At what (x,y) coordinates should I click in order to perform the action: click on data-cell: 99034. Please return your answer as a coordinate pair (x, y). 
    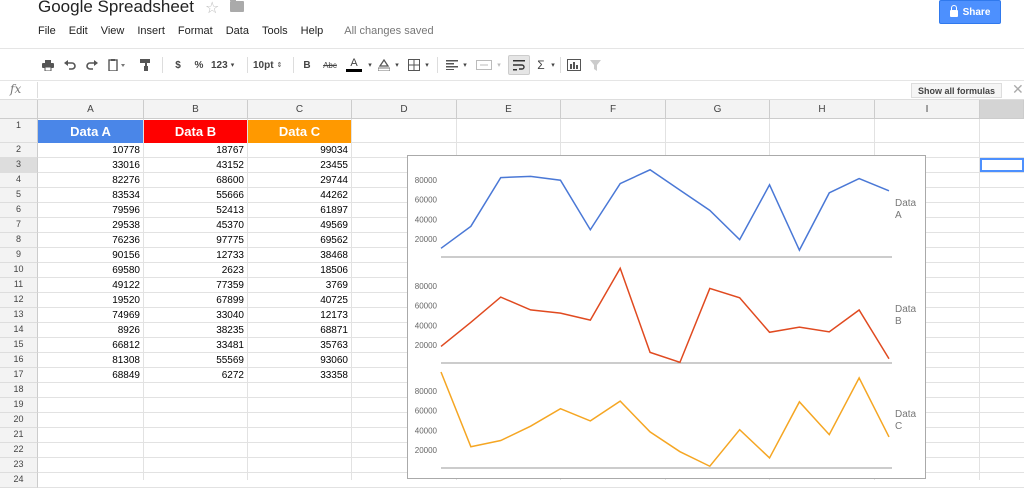
    Looking at the image, I should click on (299, 151).